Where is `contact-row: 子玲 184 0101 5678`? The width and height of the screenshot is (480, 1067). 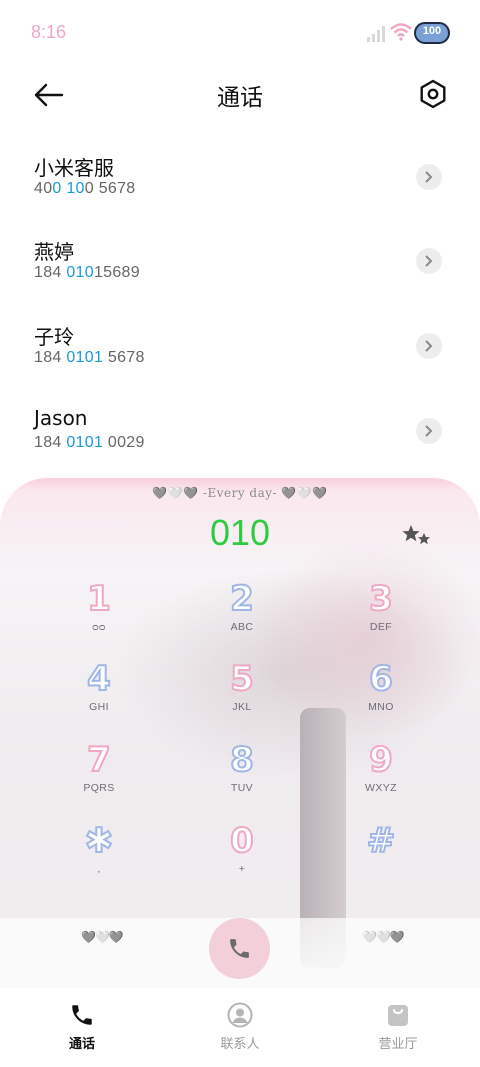 contact-row: 子玲 184 0101 5678 is located at coordinates (240, 363).